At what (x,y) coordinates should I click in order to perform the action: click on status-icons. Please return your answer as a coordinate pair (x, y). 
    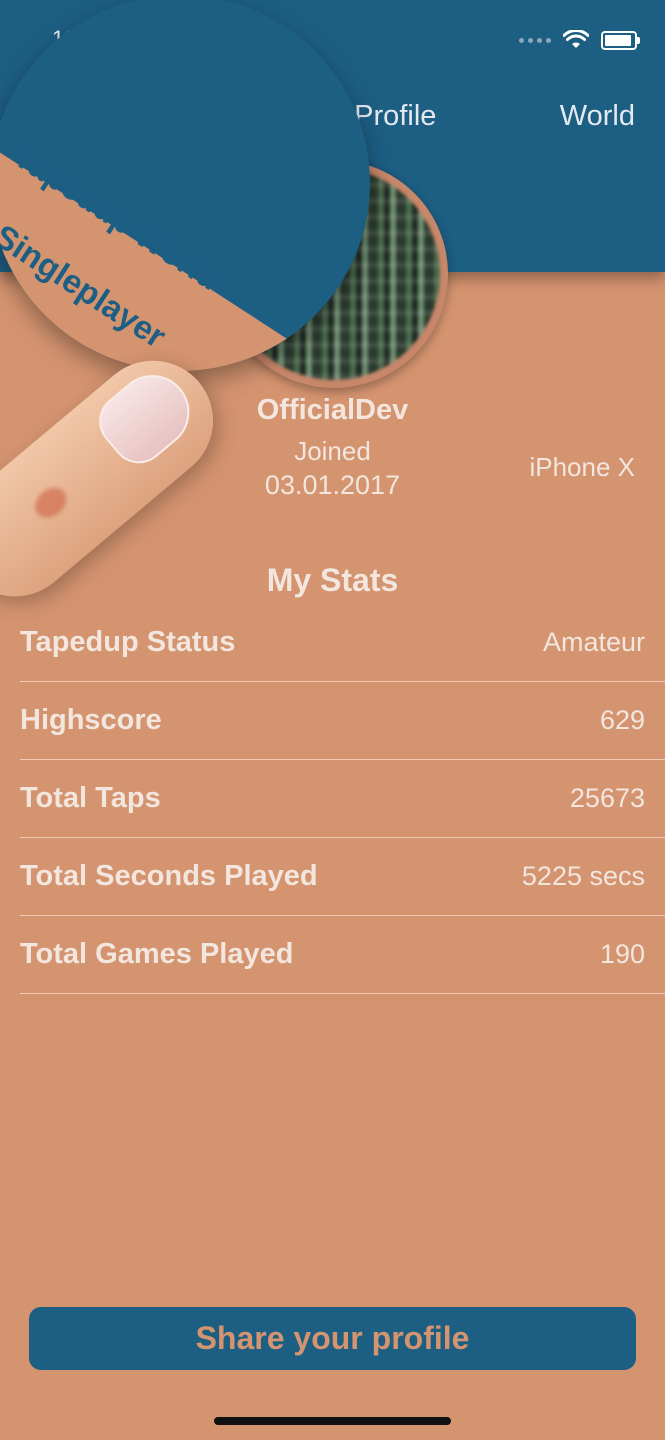
    Looking at the image, I should click on (579, 40).